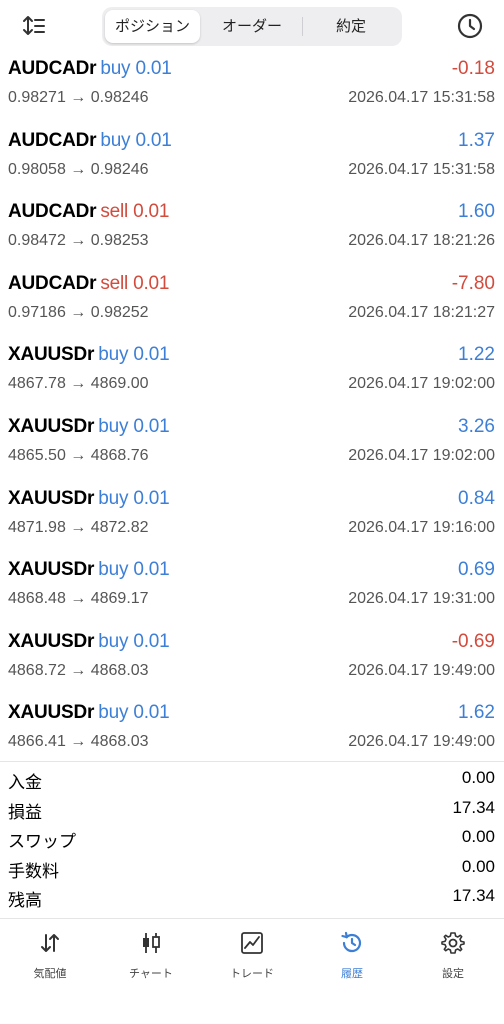  I want to click on bottom-tab-bar: 気配値 チャート トレード 履歴 設定, so click(252, 951).